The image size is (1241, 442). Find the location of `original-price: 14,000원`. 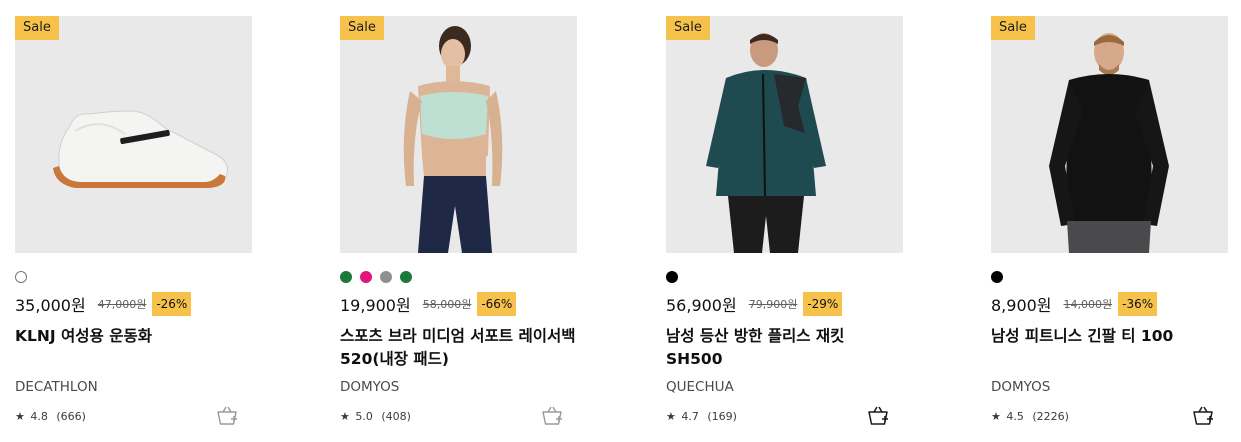

original-price: 14,000원 is located at coordinates (1088, 304).